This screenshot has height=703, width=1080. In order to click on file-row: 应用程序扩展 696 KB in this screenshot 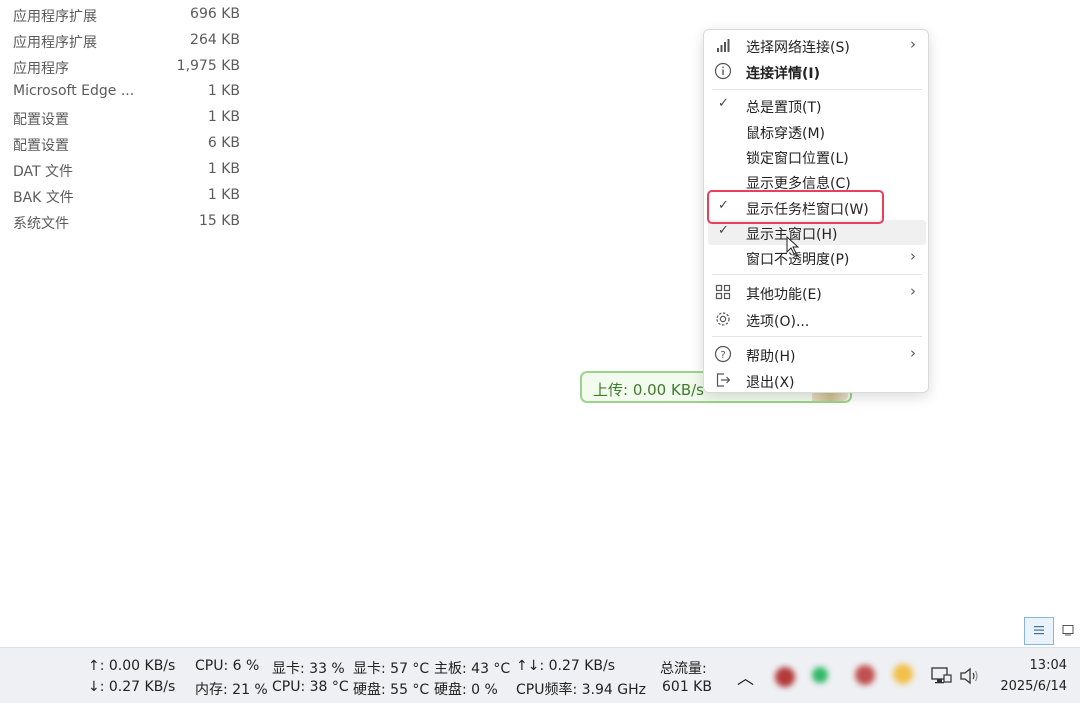, I will do `click(130, 14)`.